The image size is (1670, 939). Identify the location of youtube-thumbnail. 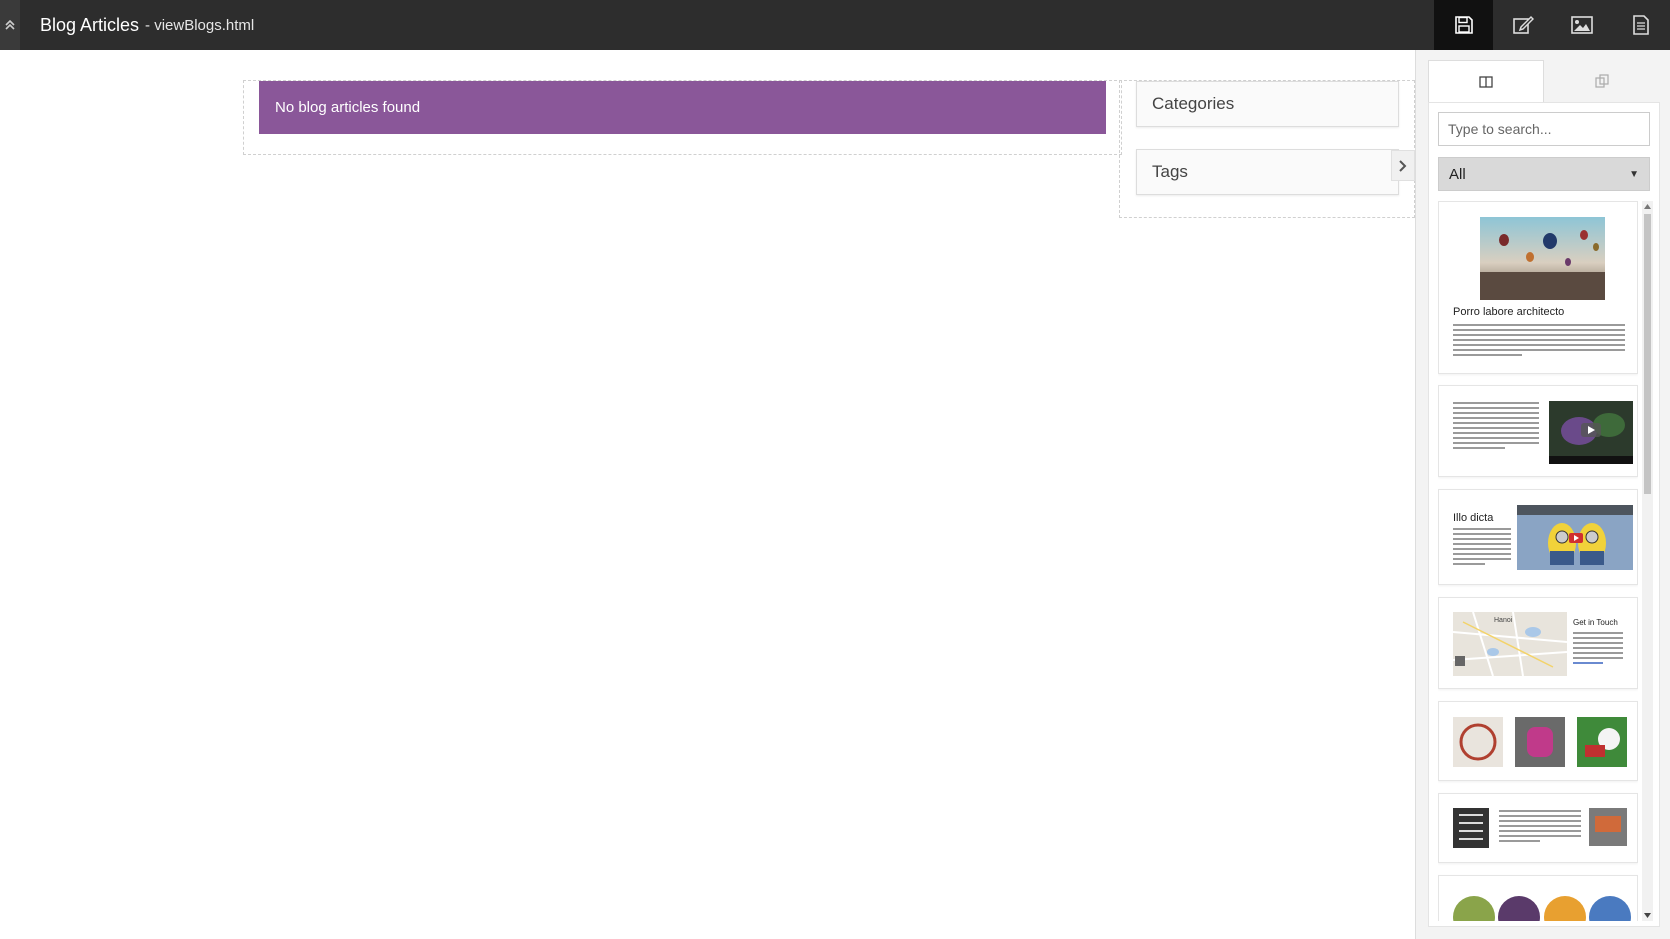
(1575, 537).